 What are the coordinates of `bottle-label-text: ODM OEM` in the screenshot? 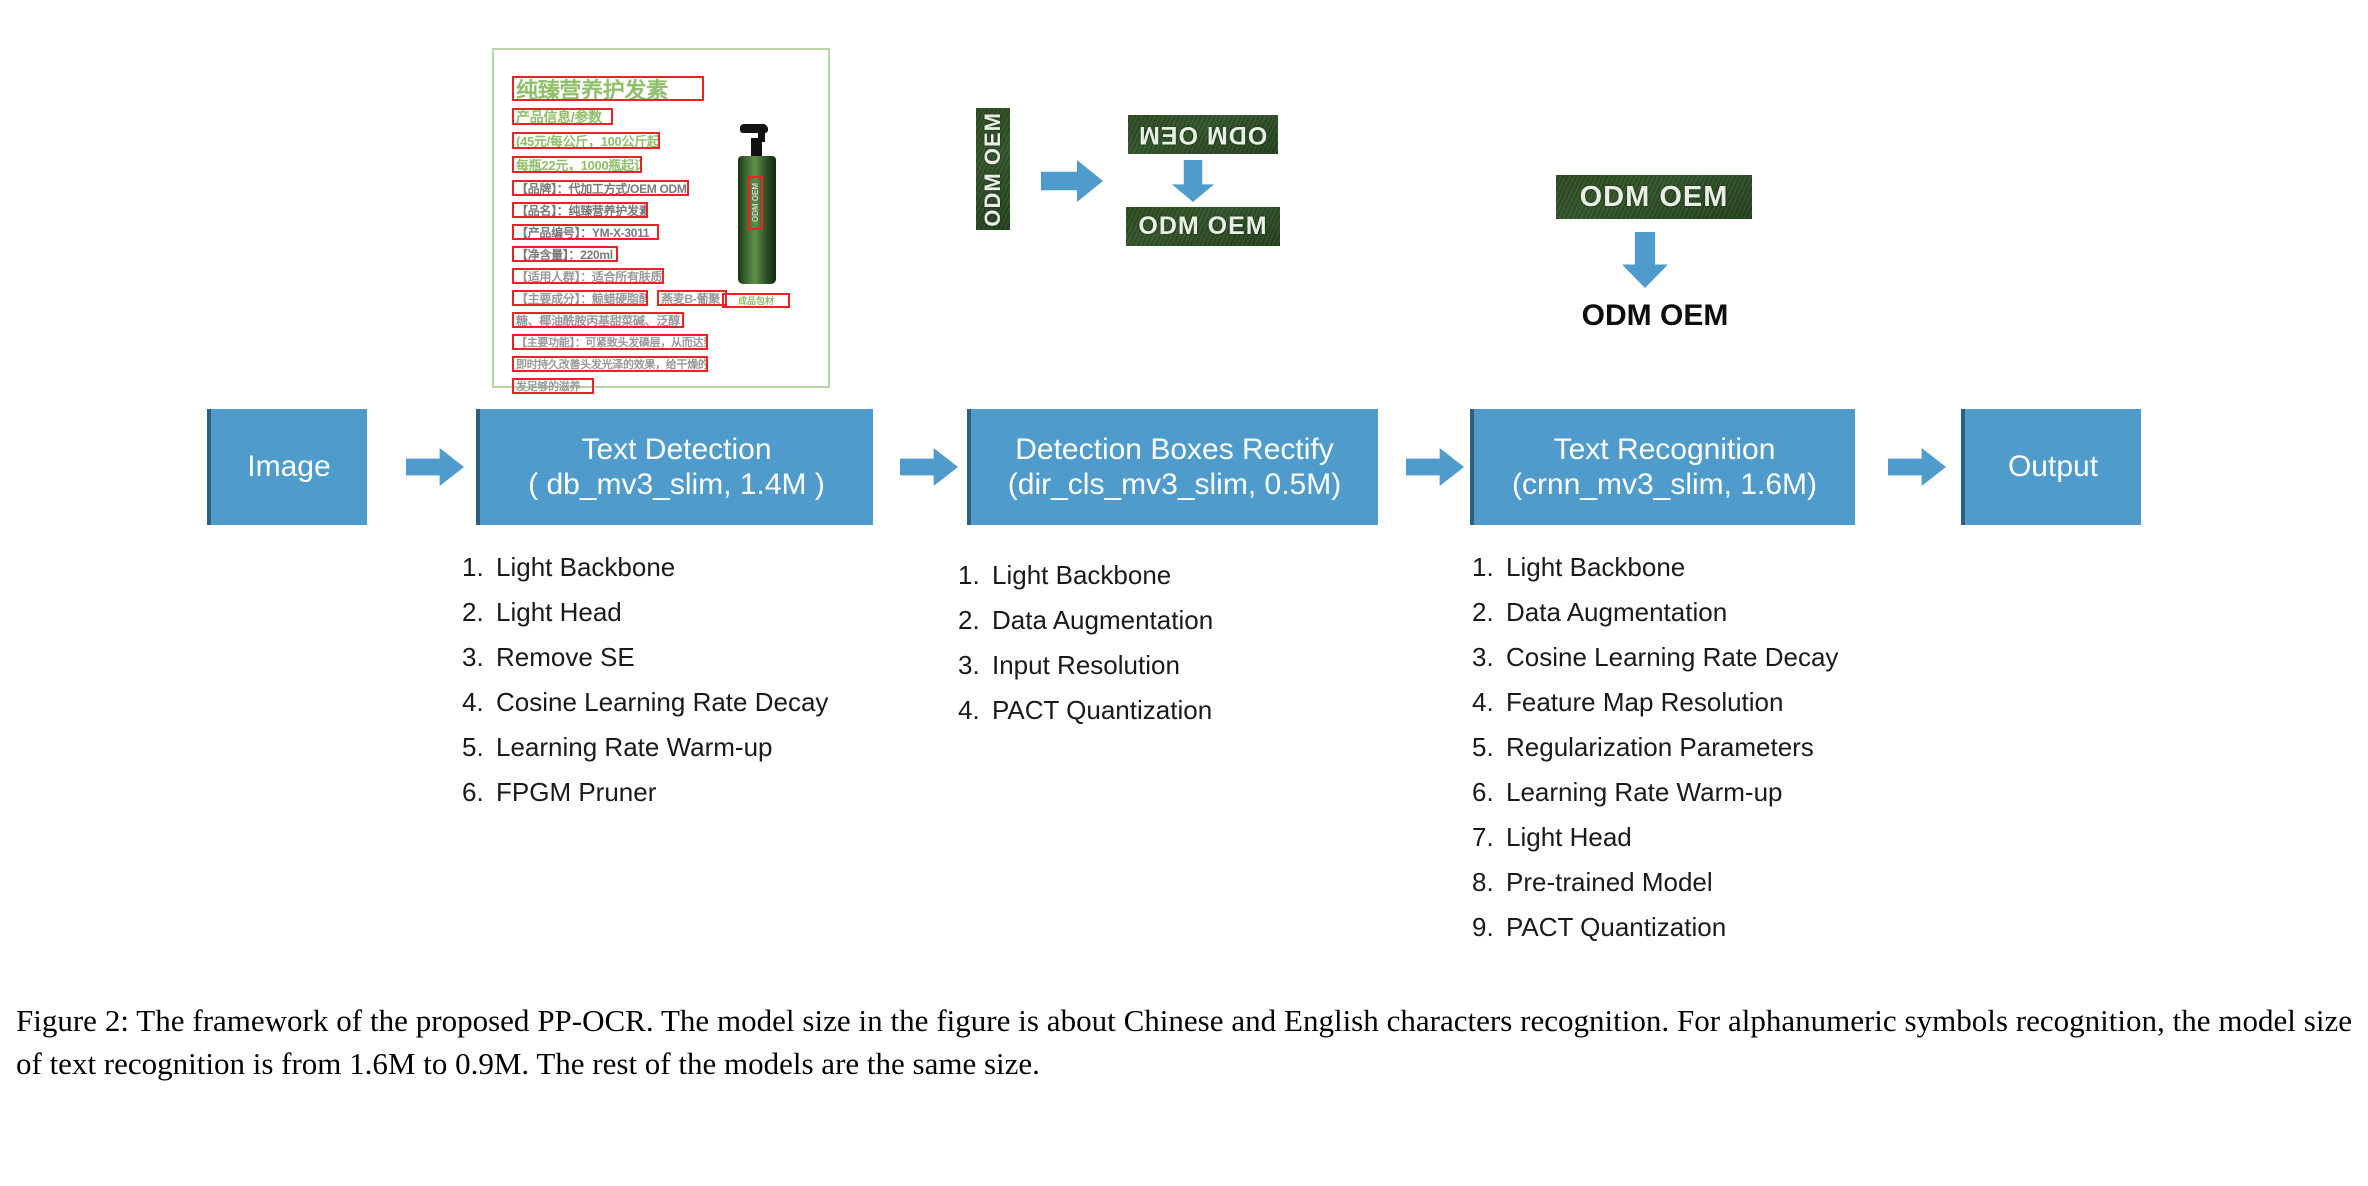 It's located at (755, 203).